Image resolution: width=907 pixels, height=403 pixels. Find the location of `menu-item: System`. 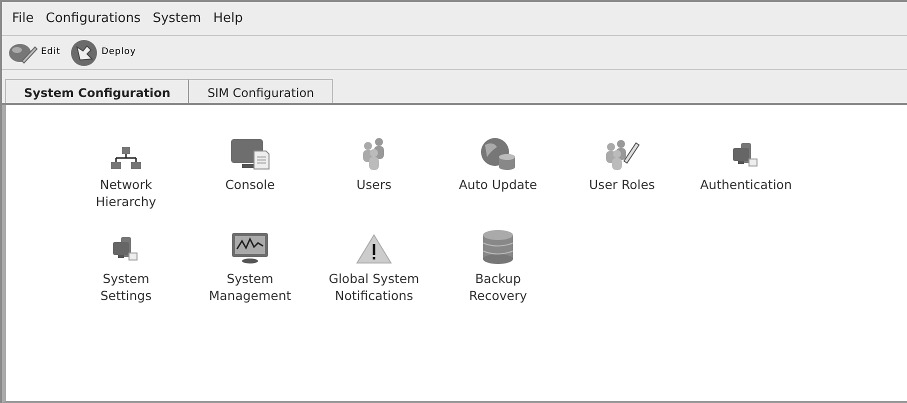

menu-item: System is located at coordinates (180, 18).